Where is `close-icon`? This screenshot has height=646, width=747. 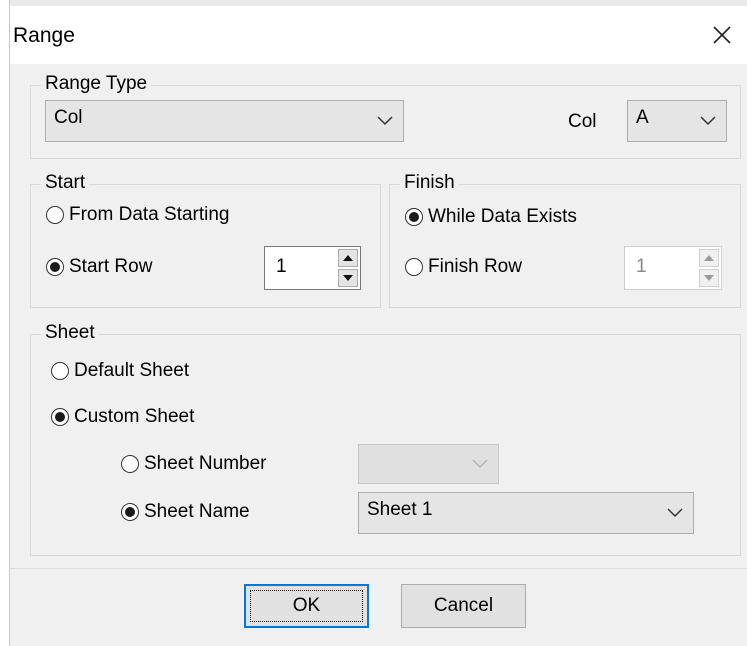 close-icon is located at coordinates (722, 35).